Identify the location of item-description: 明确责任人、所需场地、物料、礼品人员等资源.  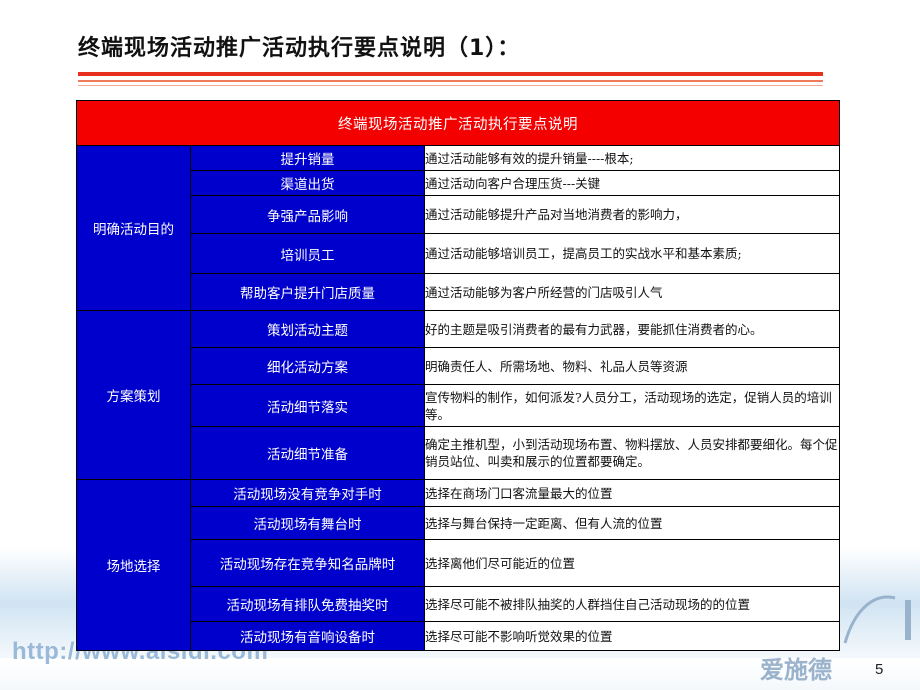
(632, 366).